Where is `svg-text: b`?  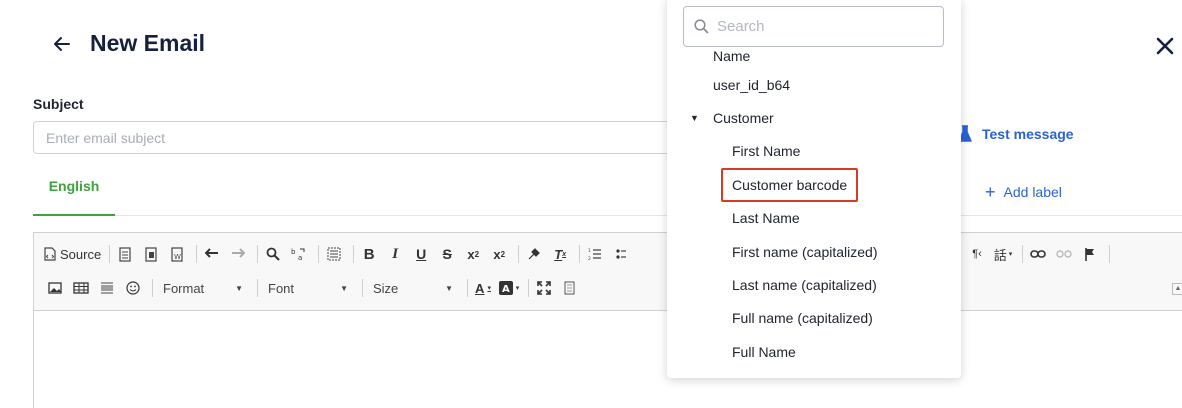
svg-text: b is located at coordinates (293, 252).